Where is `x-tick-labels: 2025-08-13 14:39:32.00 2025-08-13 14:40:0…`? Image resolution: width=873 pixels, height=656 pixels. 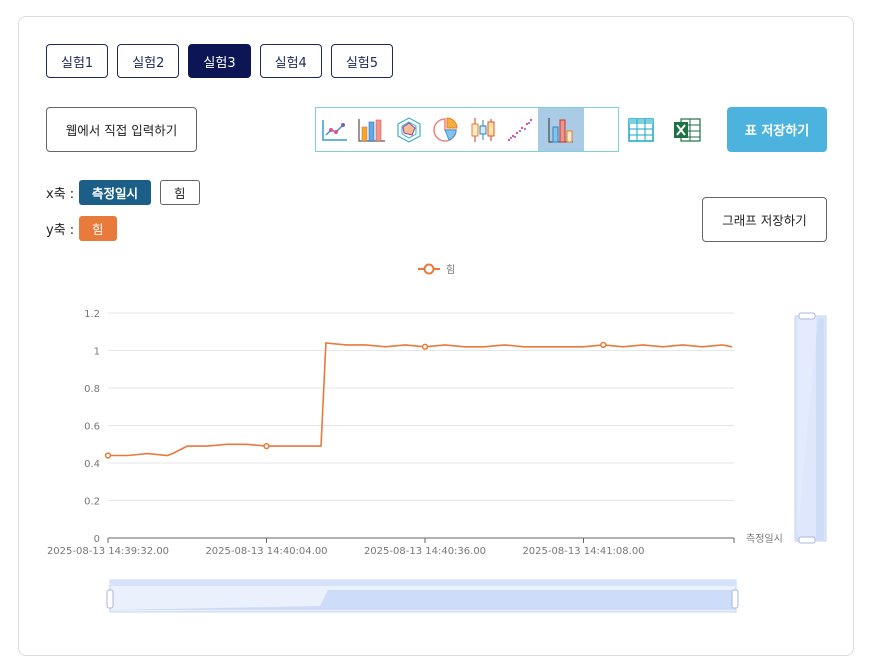
x-tick-labels: 2025-08-13 14:39:32.00 2025-08-13 14:40:0… is located at coordinates (346, 551).